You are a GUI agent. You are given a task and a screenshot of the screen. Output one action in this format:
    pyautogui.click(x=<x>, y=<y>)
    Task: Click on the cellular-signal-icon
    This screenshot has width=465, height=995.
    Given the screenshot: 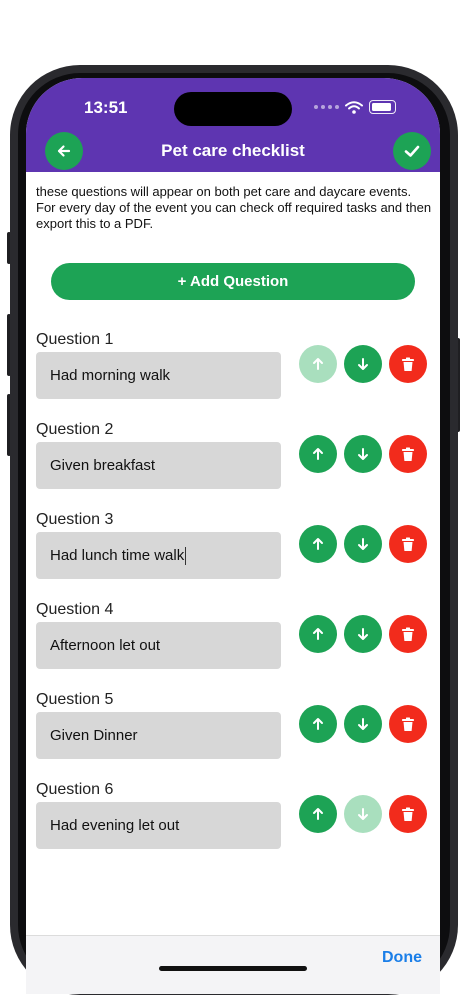 What is the action you would take?
    pyautogui.click(x=326, y=107)
    